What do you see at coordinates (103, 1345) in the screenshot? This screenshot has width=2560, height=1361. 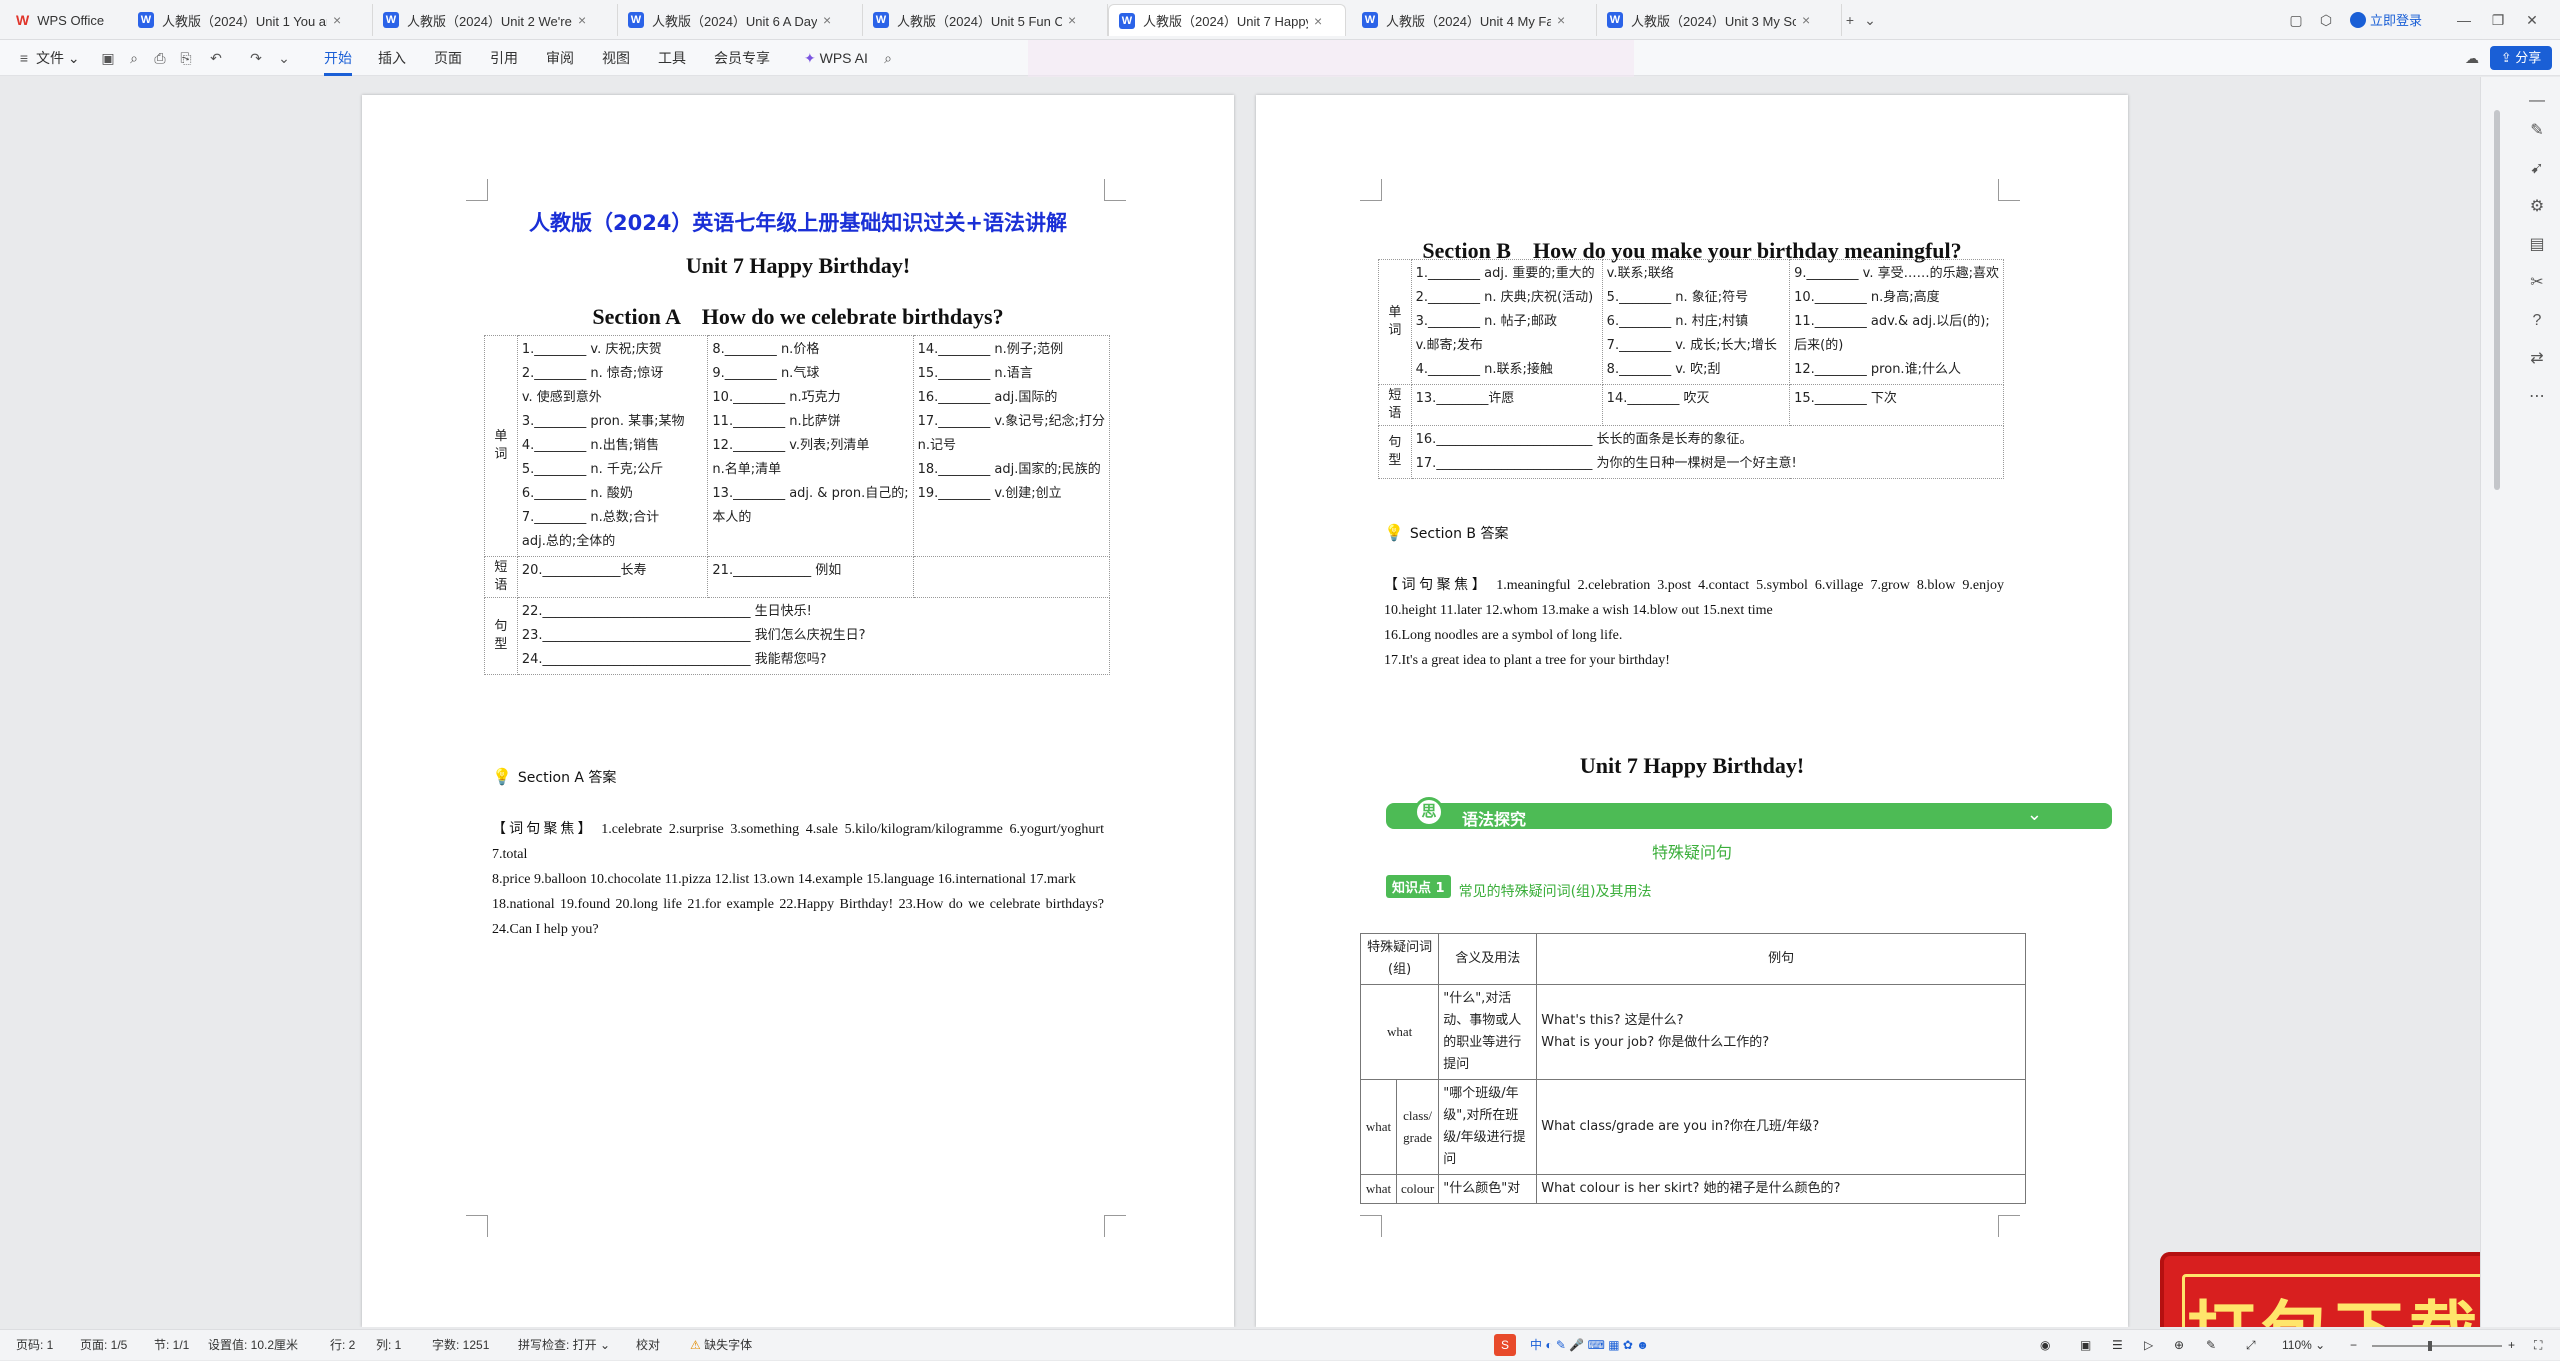 I see `status-pages: 页面: 1/5` at bounding box center [103, 1345].